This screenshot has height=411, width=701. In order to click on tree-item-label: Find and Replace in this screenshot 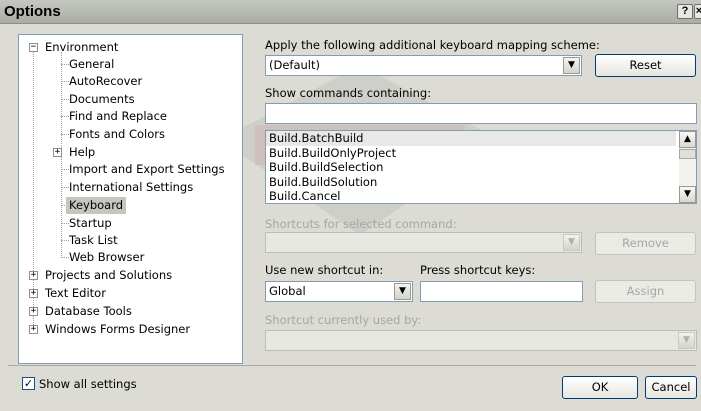, I will do `click(118, 116)`.